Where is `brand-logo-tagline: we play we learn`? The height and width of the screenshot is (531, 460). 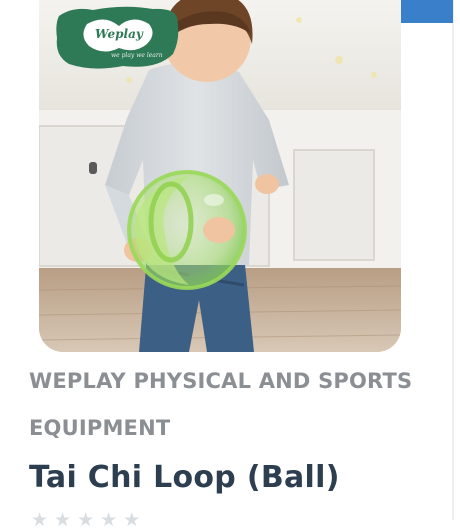
brand-logo-tagline: we play we learn is located at coordinates (137, 55).